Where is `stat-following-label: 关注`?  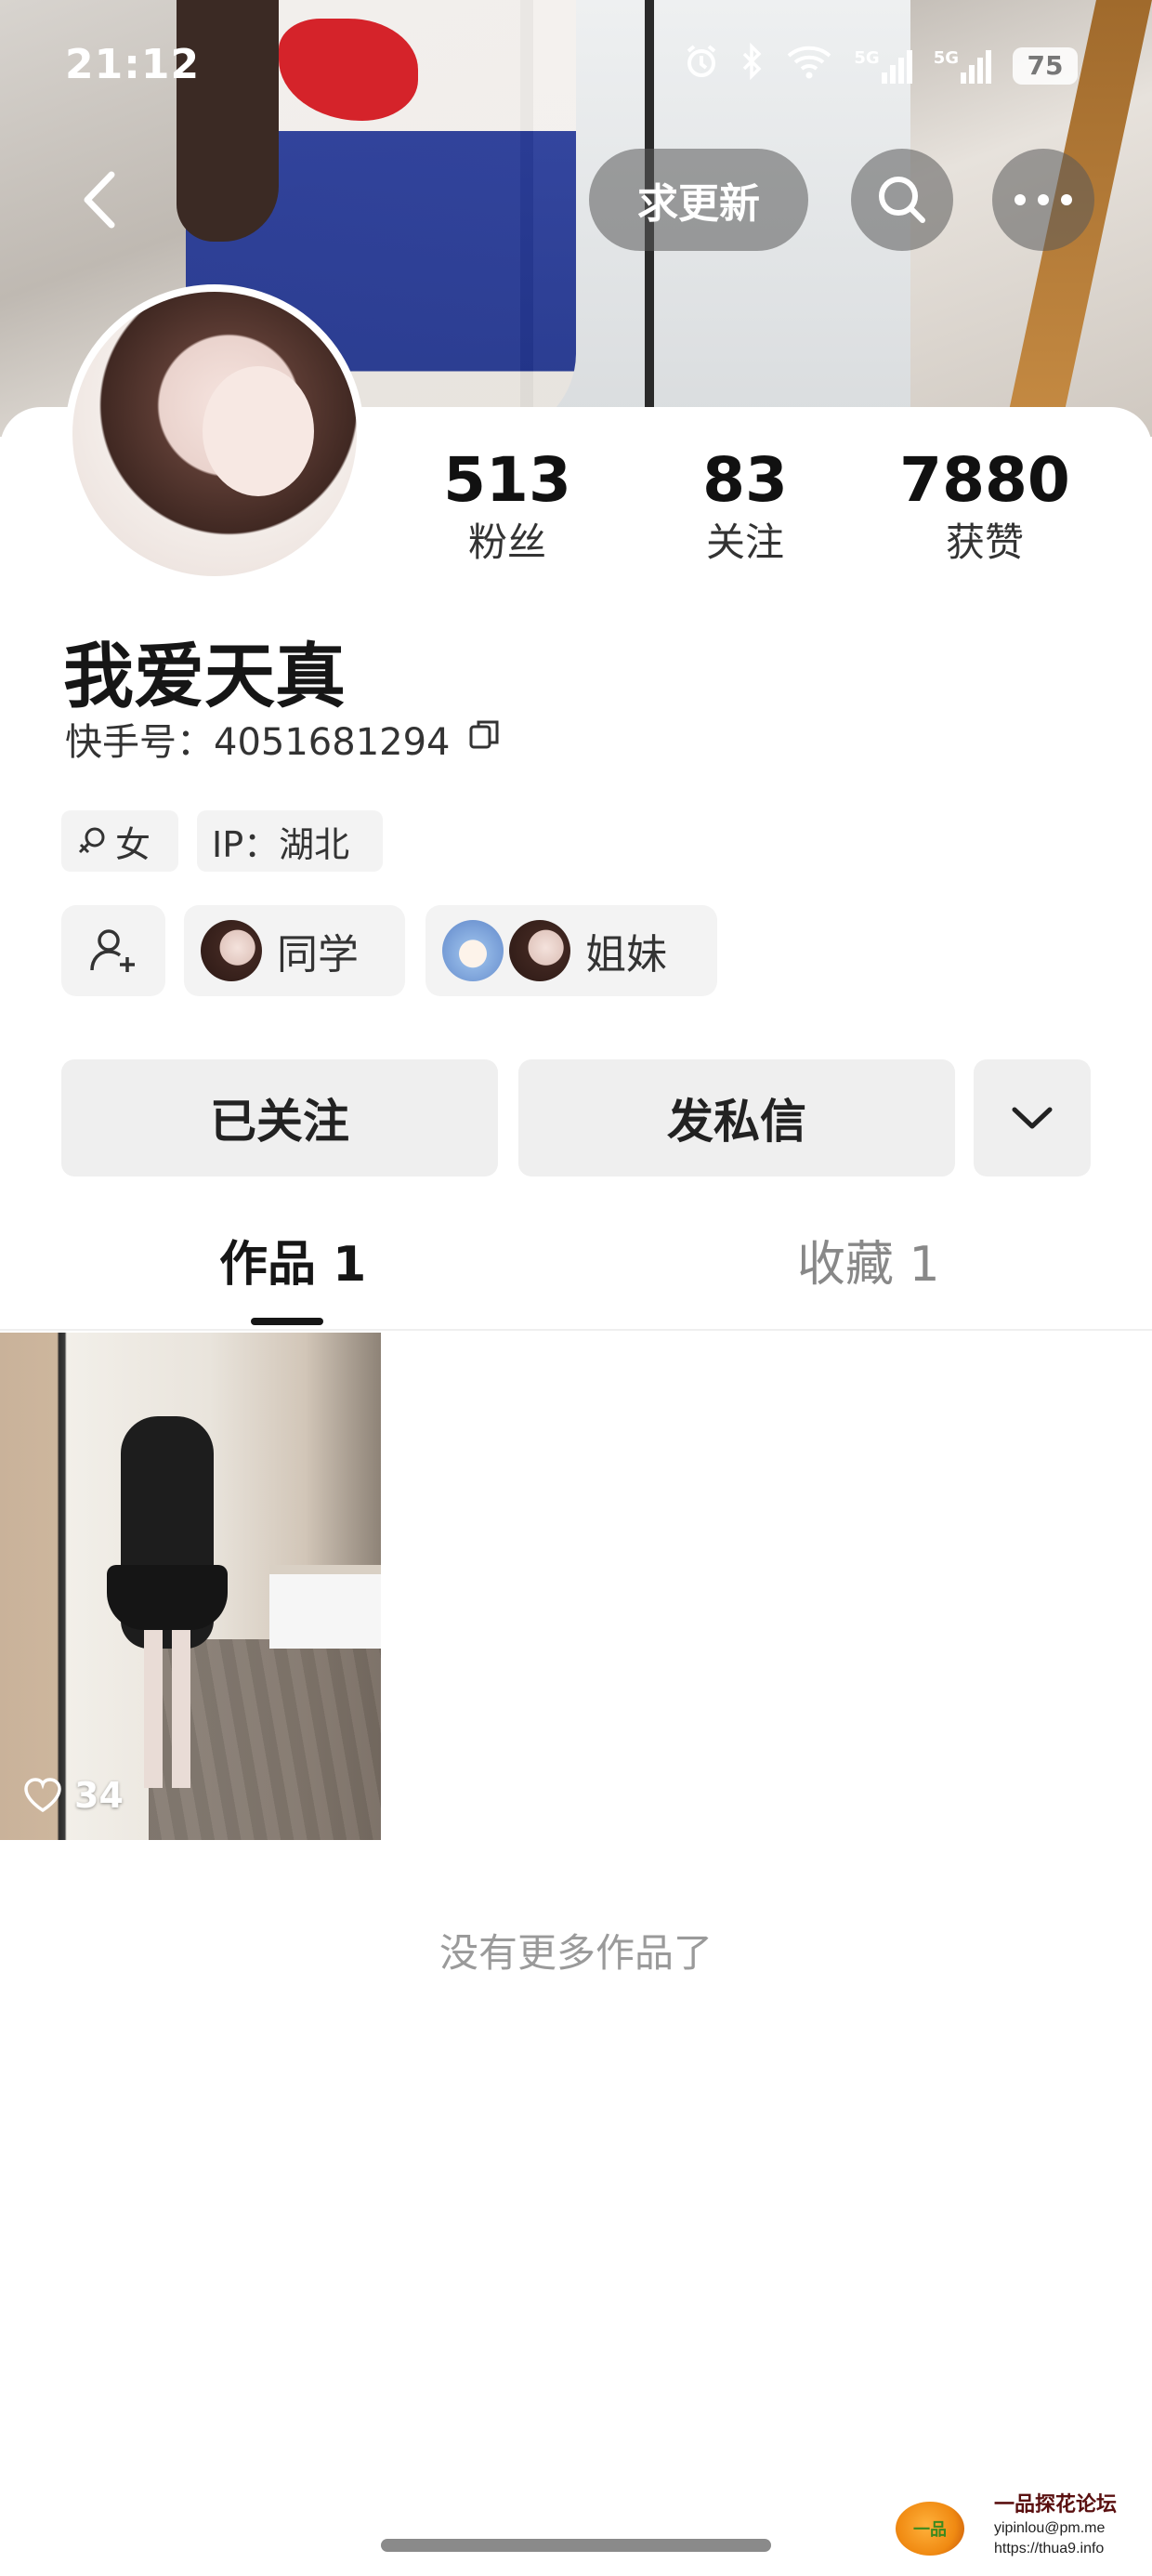
stat-following-label: 关注 is located at coordinates (744, 542).